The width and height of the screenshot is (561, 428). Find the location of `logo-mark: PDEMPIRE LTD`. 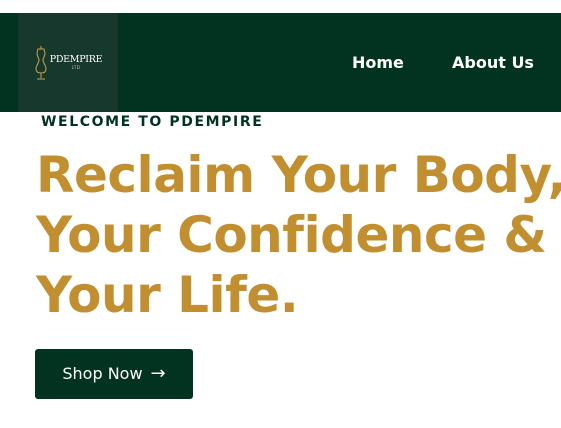

logo-mark: PDEMPIRE LTD is located at coordinates (68, 63).